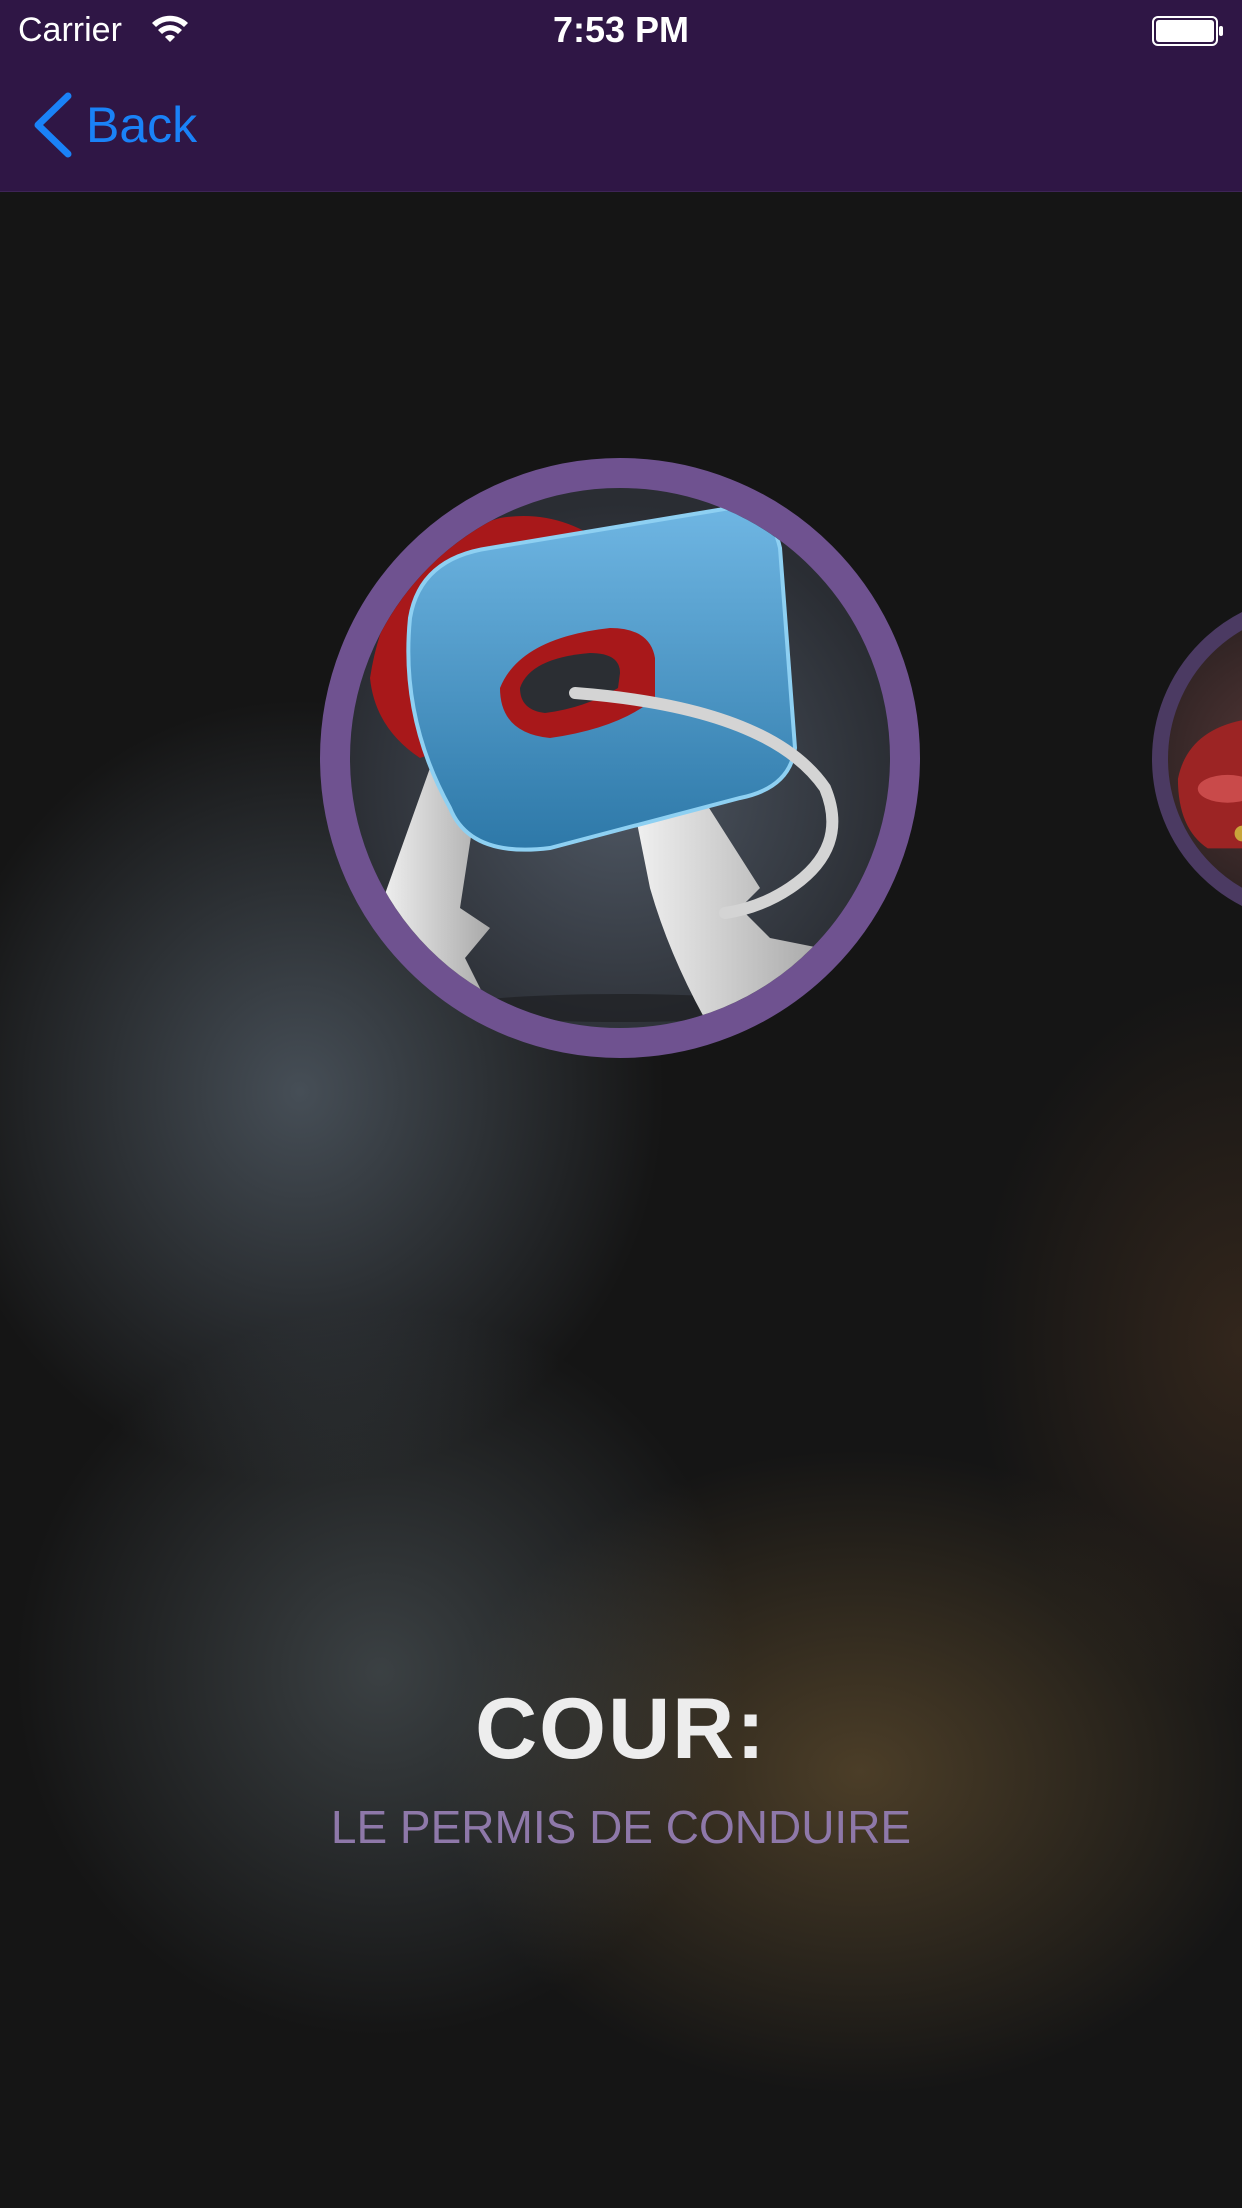  Describe the element at coordinates (1187, 31) in the screenshot. I see `battery-icon` at that location.